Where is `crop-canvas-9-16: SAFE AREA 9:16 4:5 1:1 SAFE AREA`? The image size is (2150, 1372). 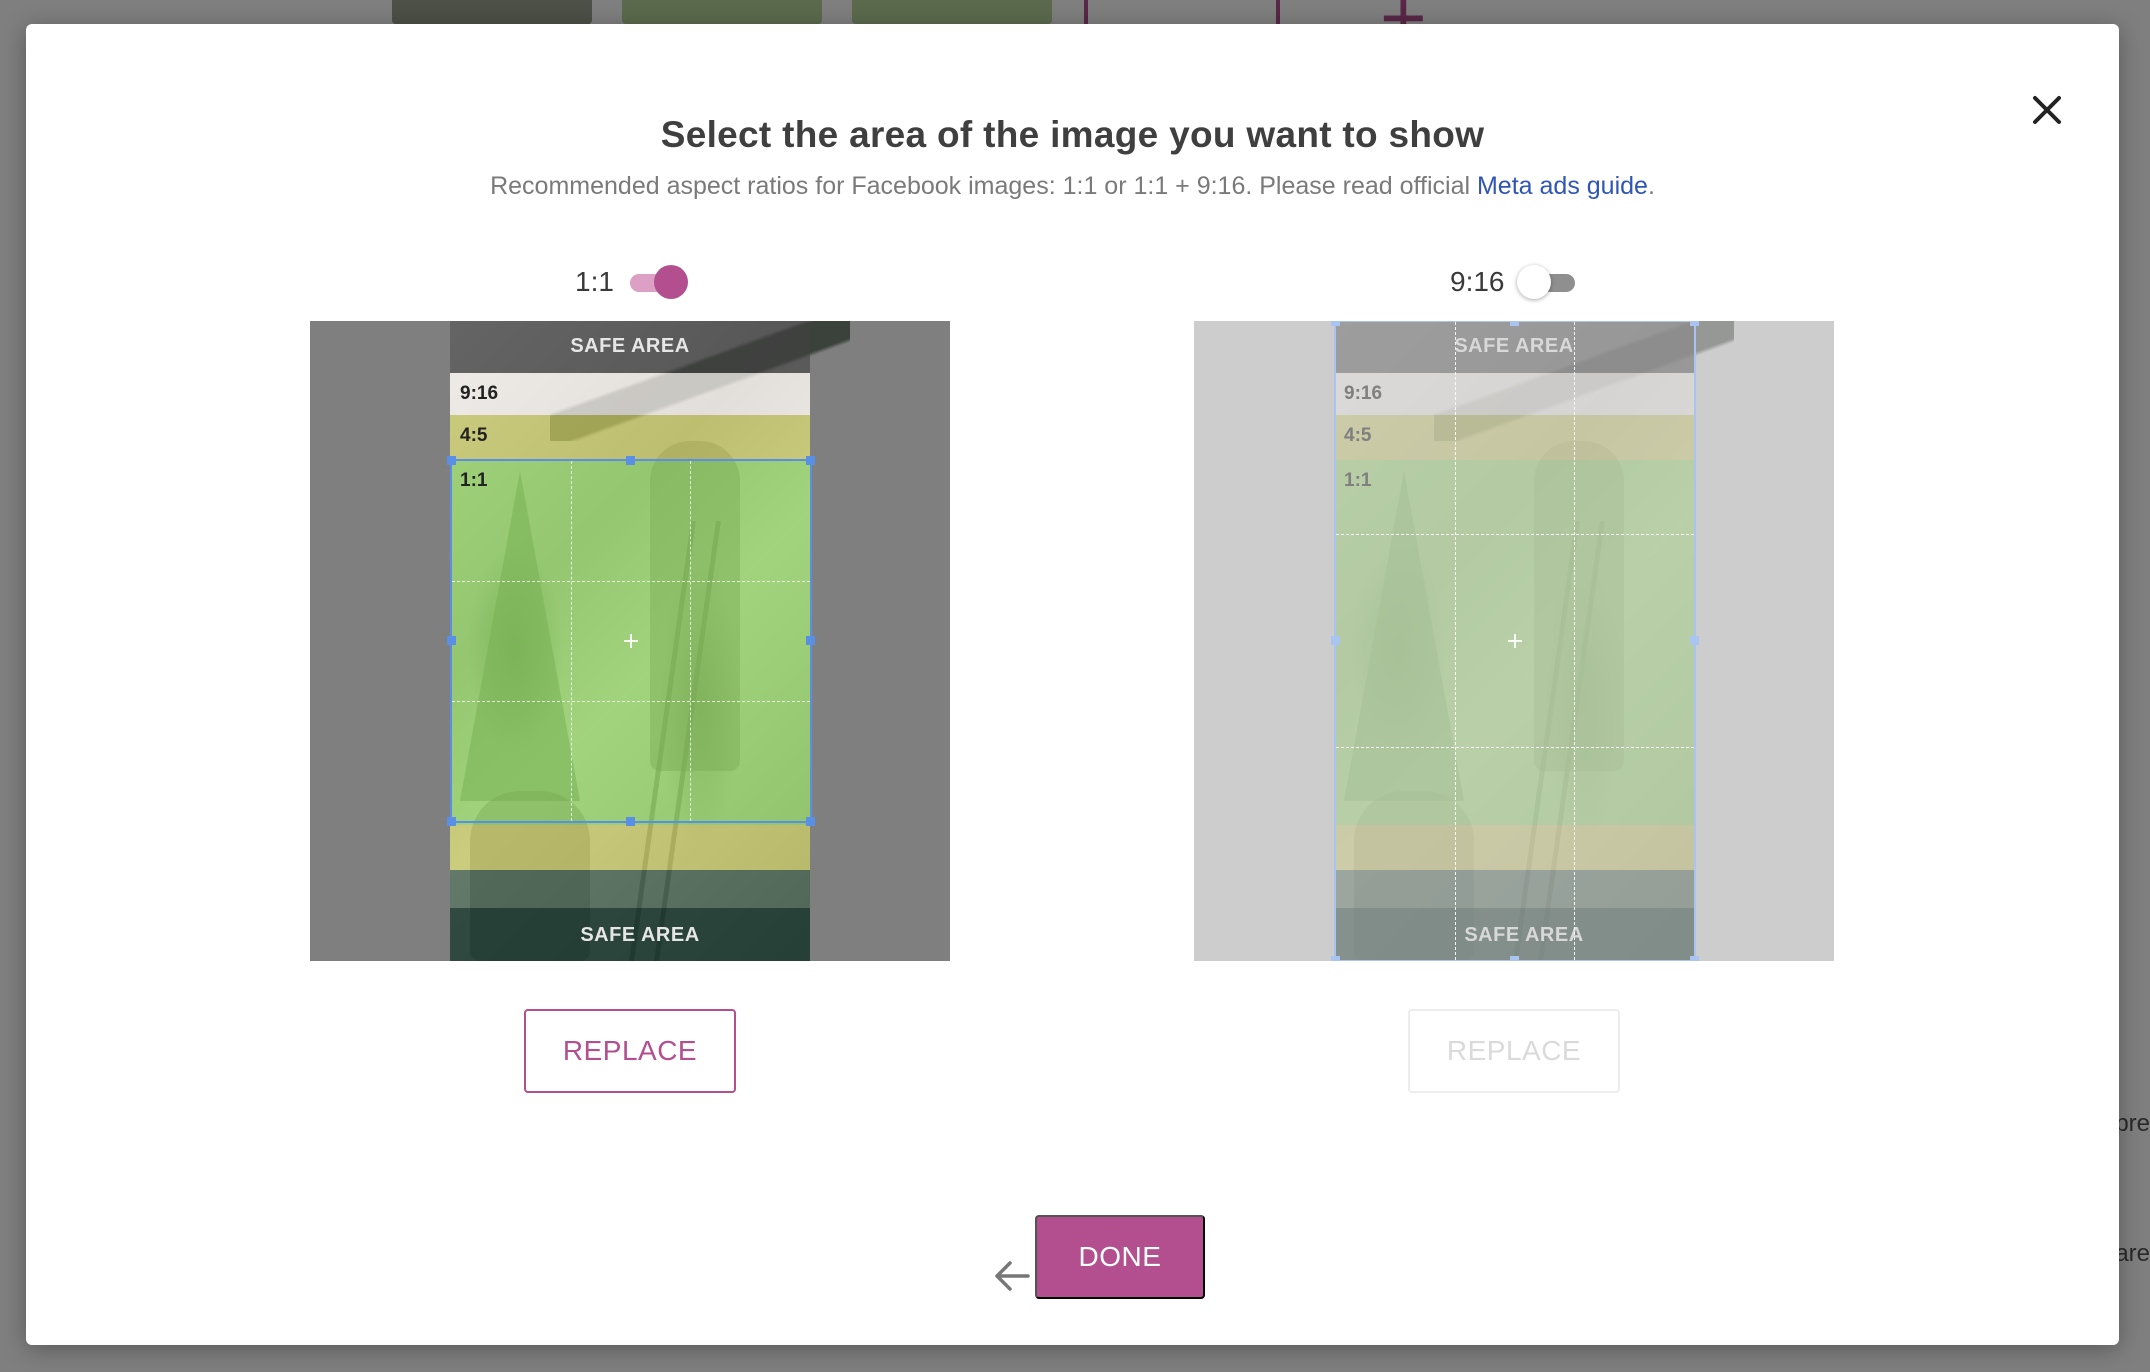 crop-canvas-9-16: SAFE AREA 9:16 4:5 1:1 SAFE AREA is located at coordinates (1514, 641).